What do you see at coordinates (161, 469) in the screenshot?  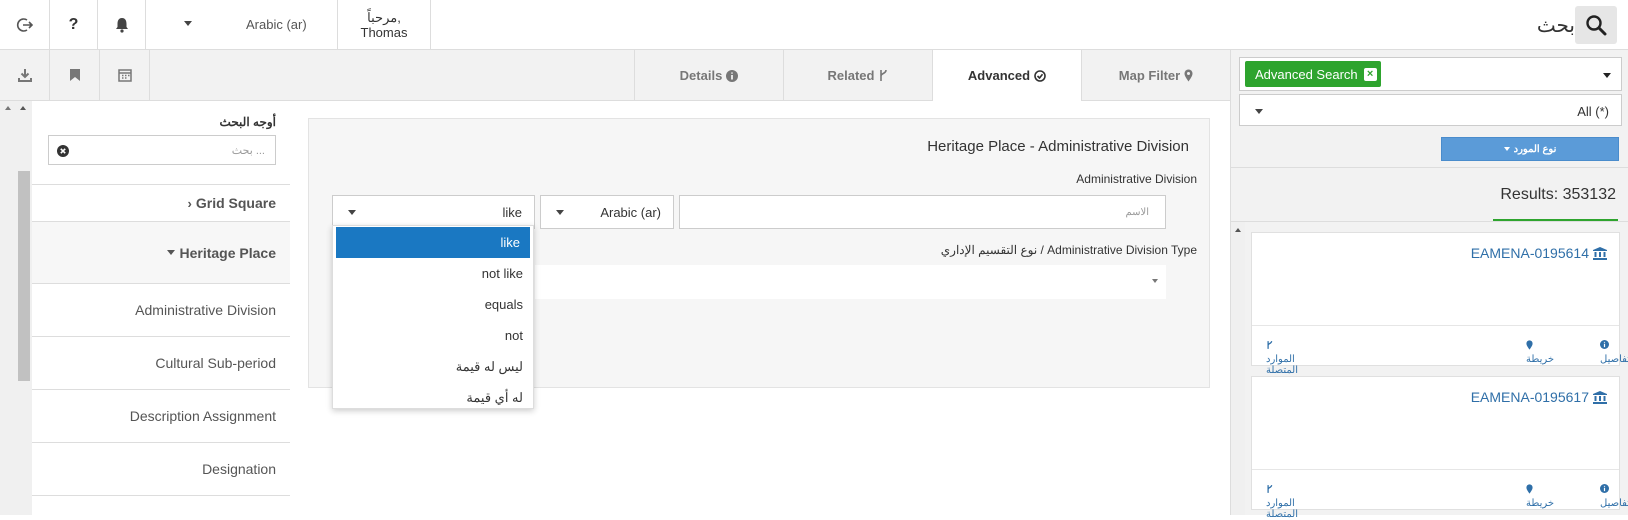 I see `facet-item-designation: Designation` at bounding box center [161, 469].